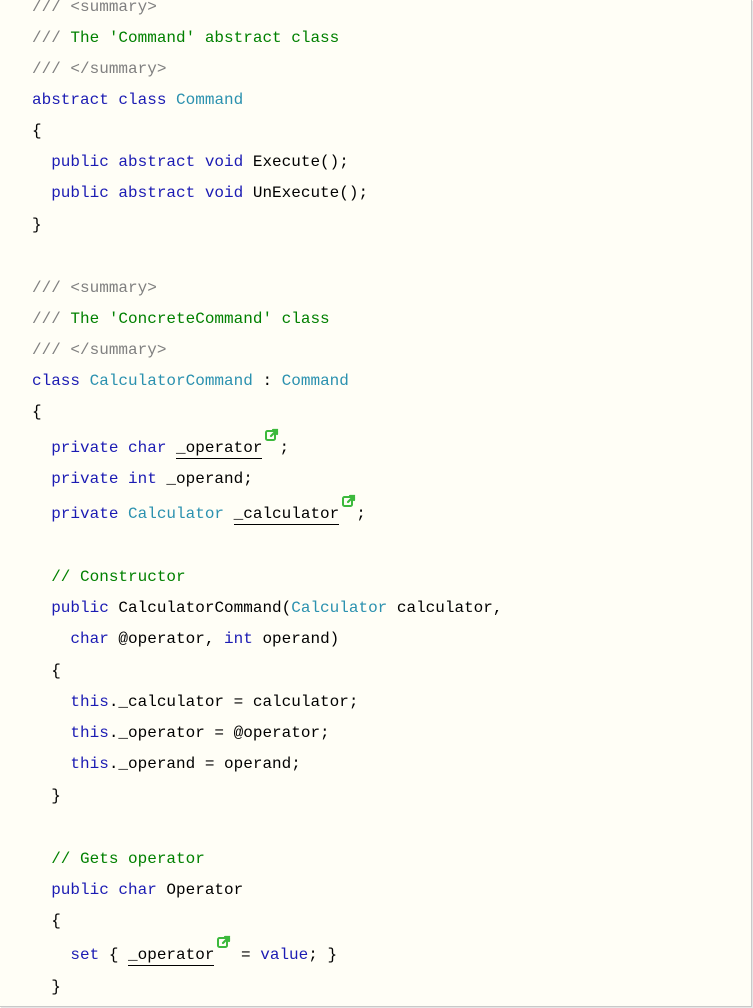  What do you see at coordinates (445, 608) in the screenshot?
I see `code-token: calculator,` at bounding box center [445, 608].